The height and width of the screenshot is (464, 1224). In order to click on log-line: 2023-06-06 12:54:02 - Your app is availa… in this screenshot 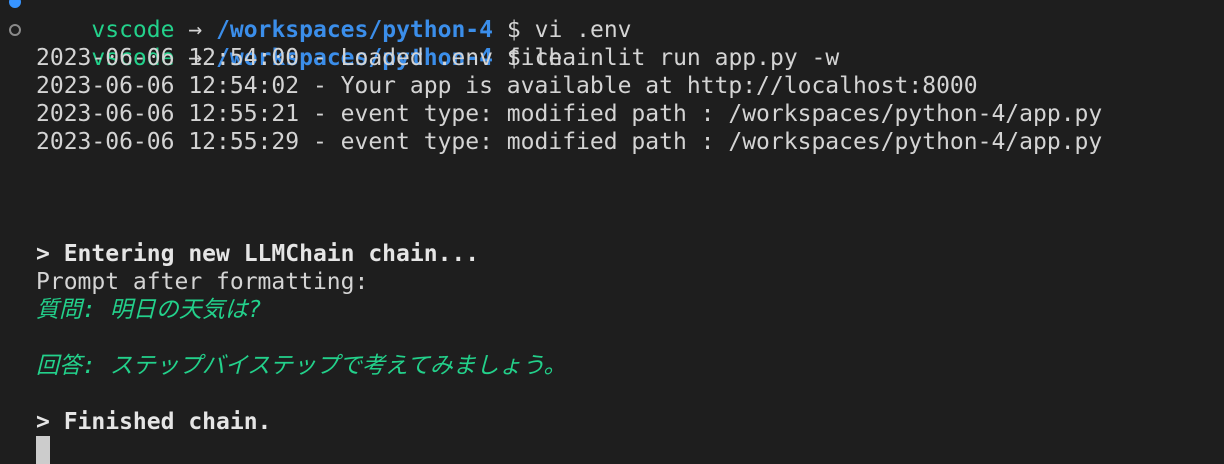, I will do `click(507, 86)`.